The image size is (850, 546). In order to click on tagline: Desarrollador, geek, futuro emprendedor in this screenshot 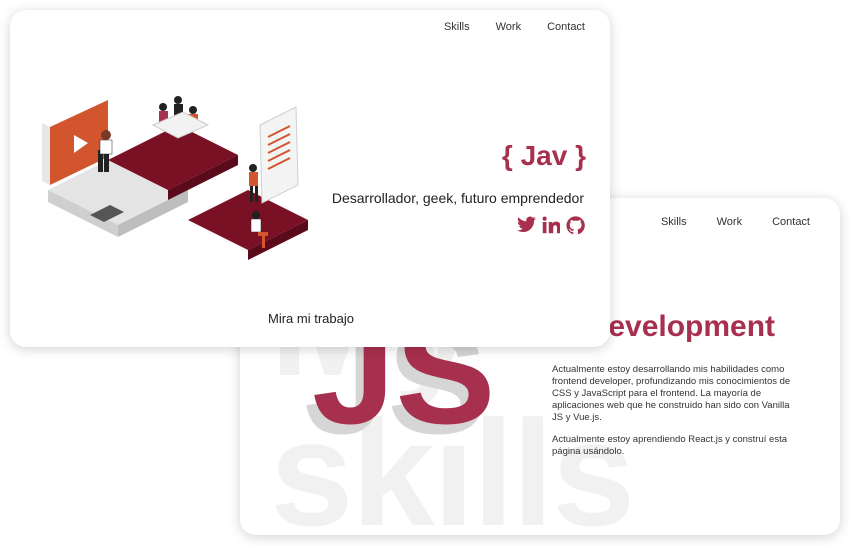, I will do `click(457, 198)`.